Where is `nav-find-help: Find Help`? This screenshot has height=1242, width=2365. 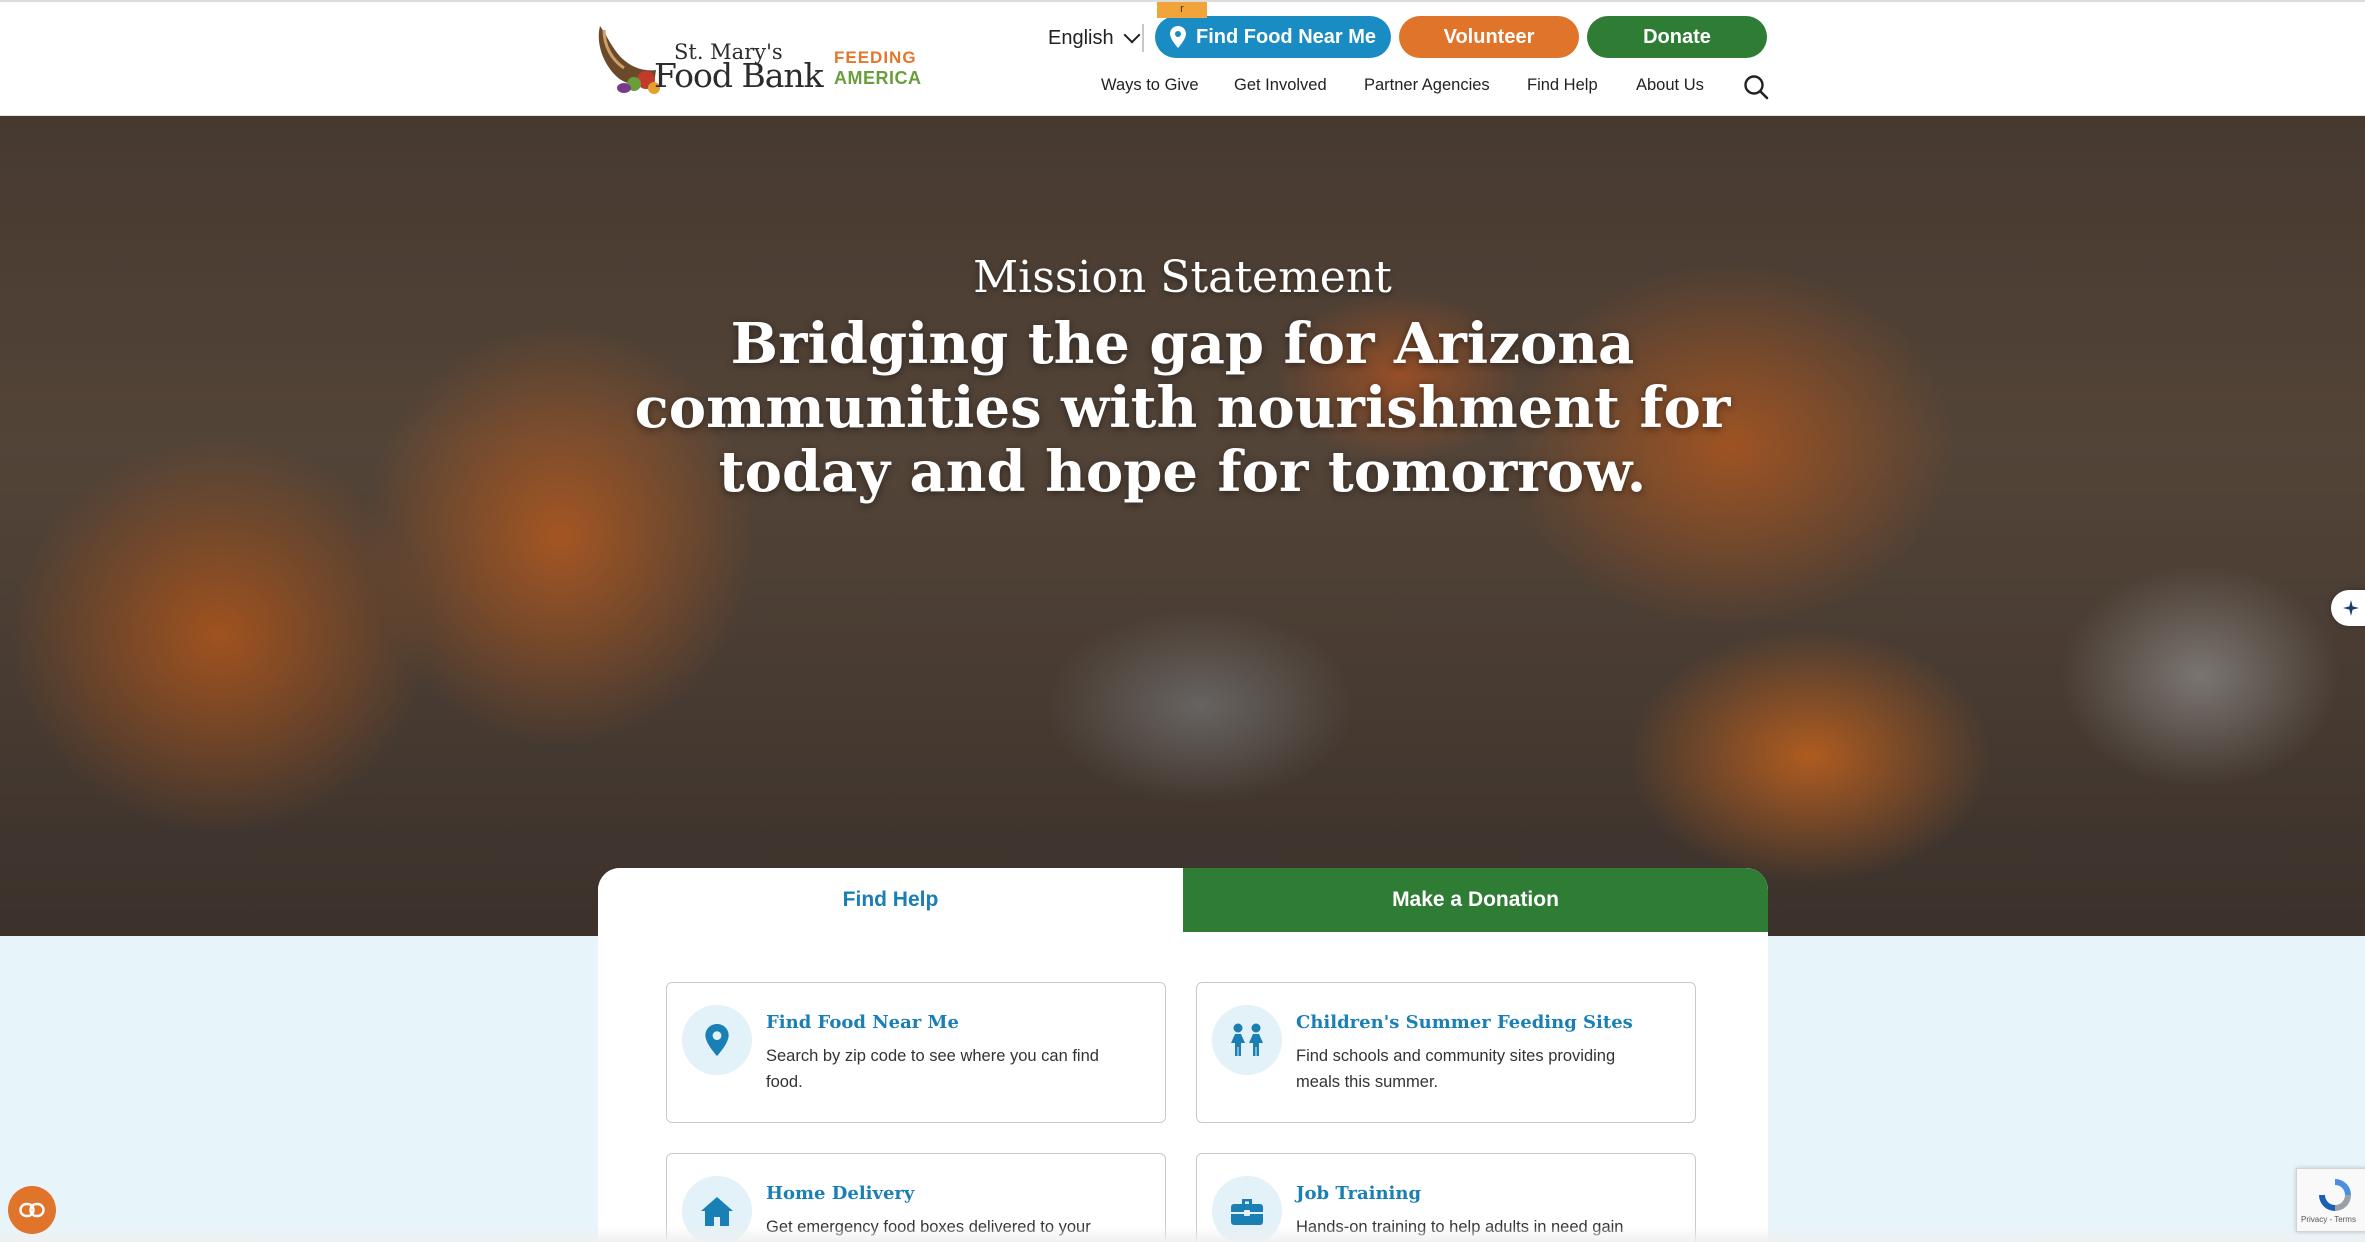
nav-find-help: Find Help is located at coordinates (1562, 85).